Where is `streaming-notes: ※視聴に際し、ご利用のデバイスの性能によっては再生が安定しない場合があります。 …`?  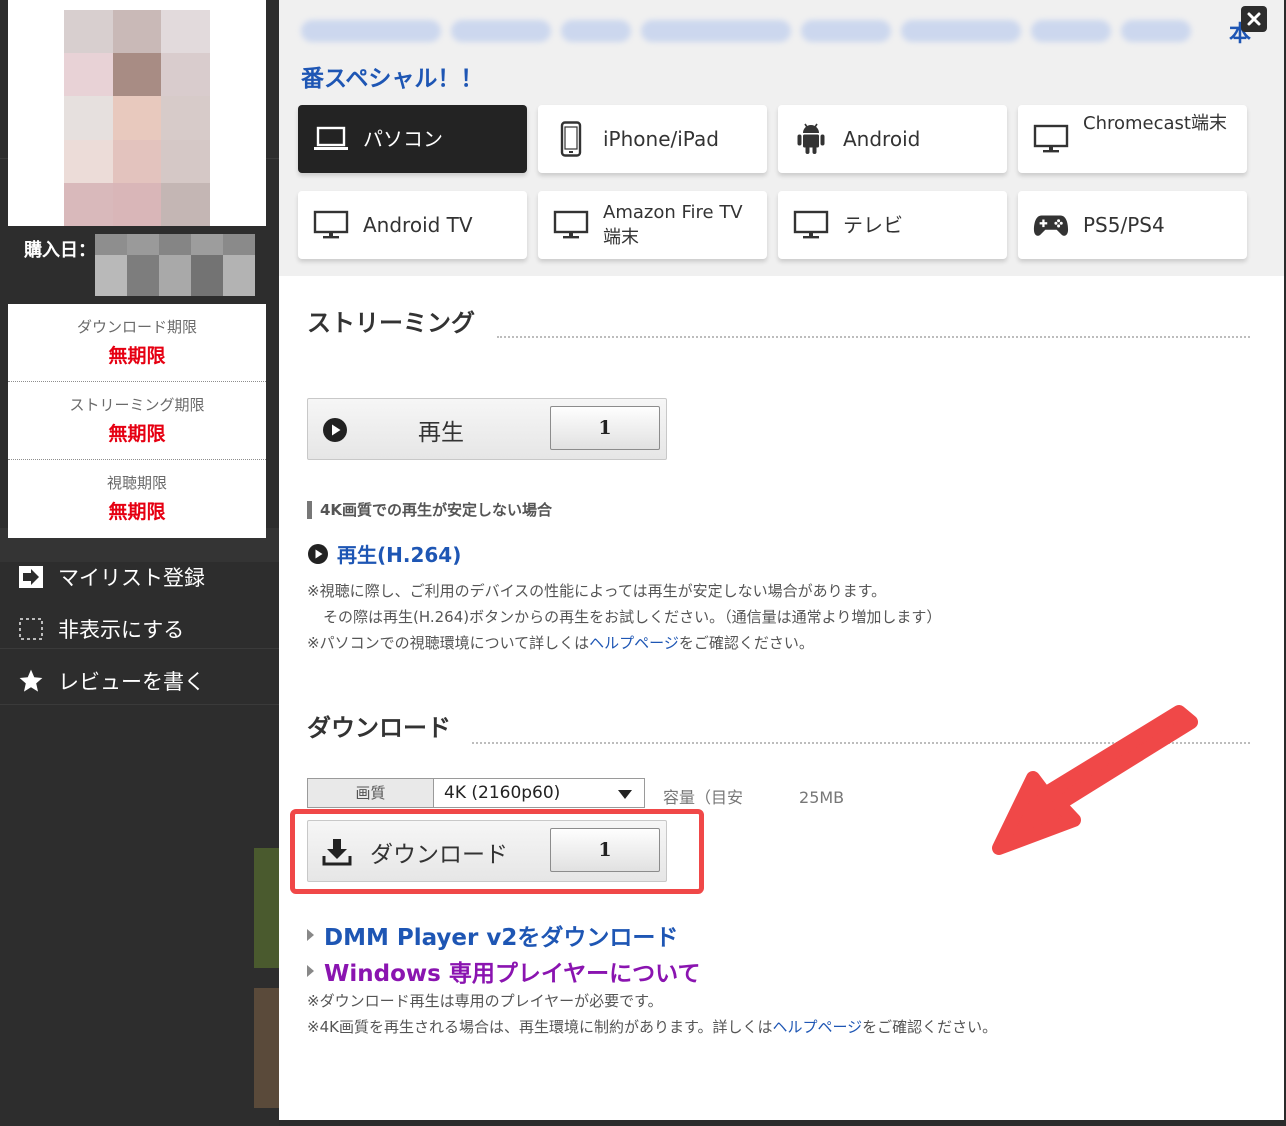
streaming-notes: ※視聴に際し、ご利用のデバイスの性能によっては再生が安定しない場合があります。 … is located at coordinates (624, 617).